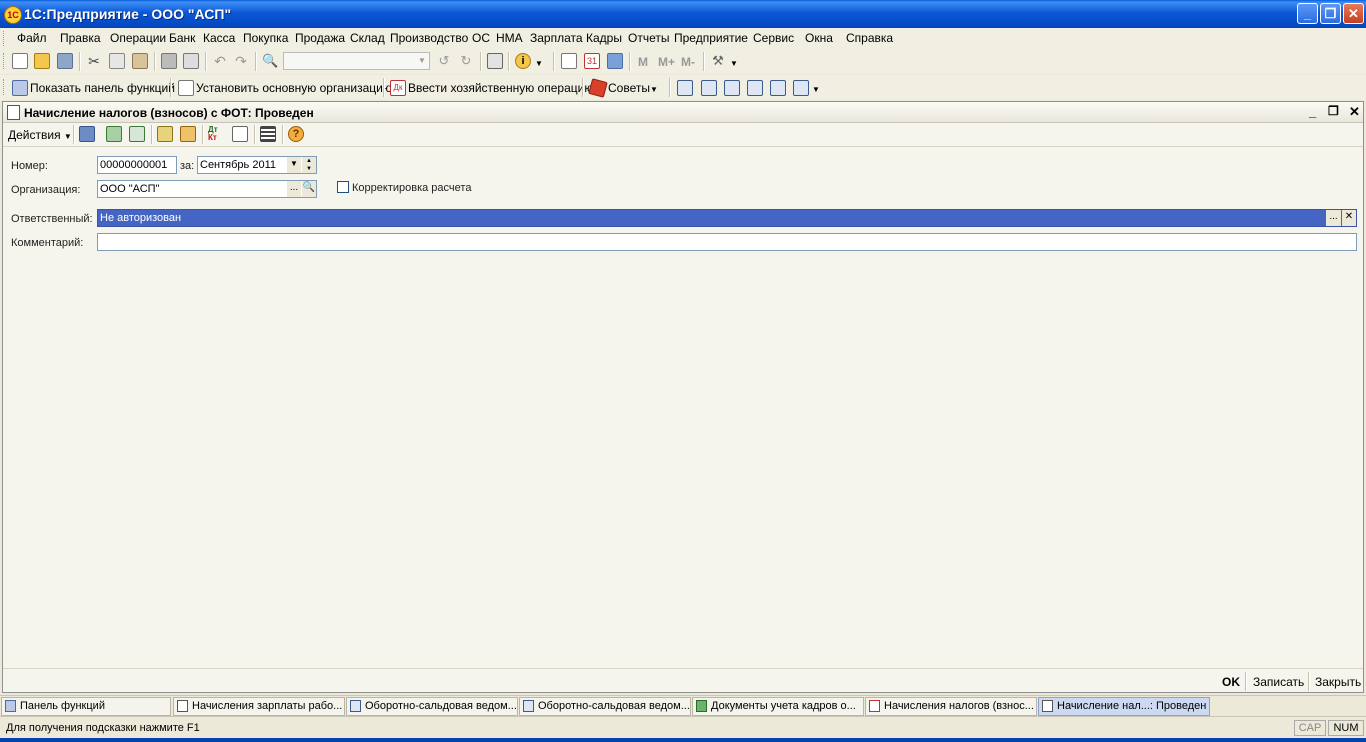  What do you see at coordinates (20, 88) in the screenshot?
I see `function-panel-icon` at bounding box center [20, 88].